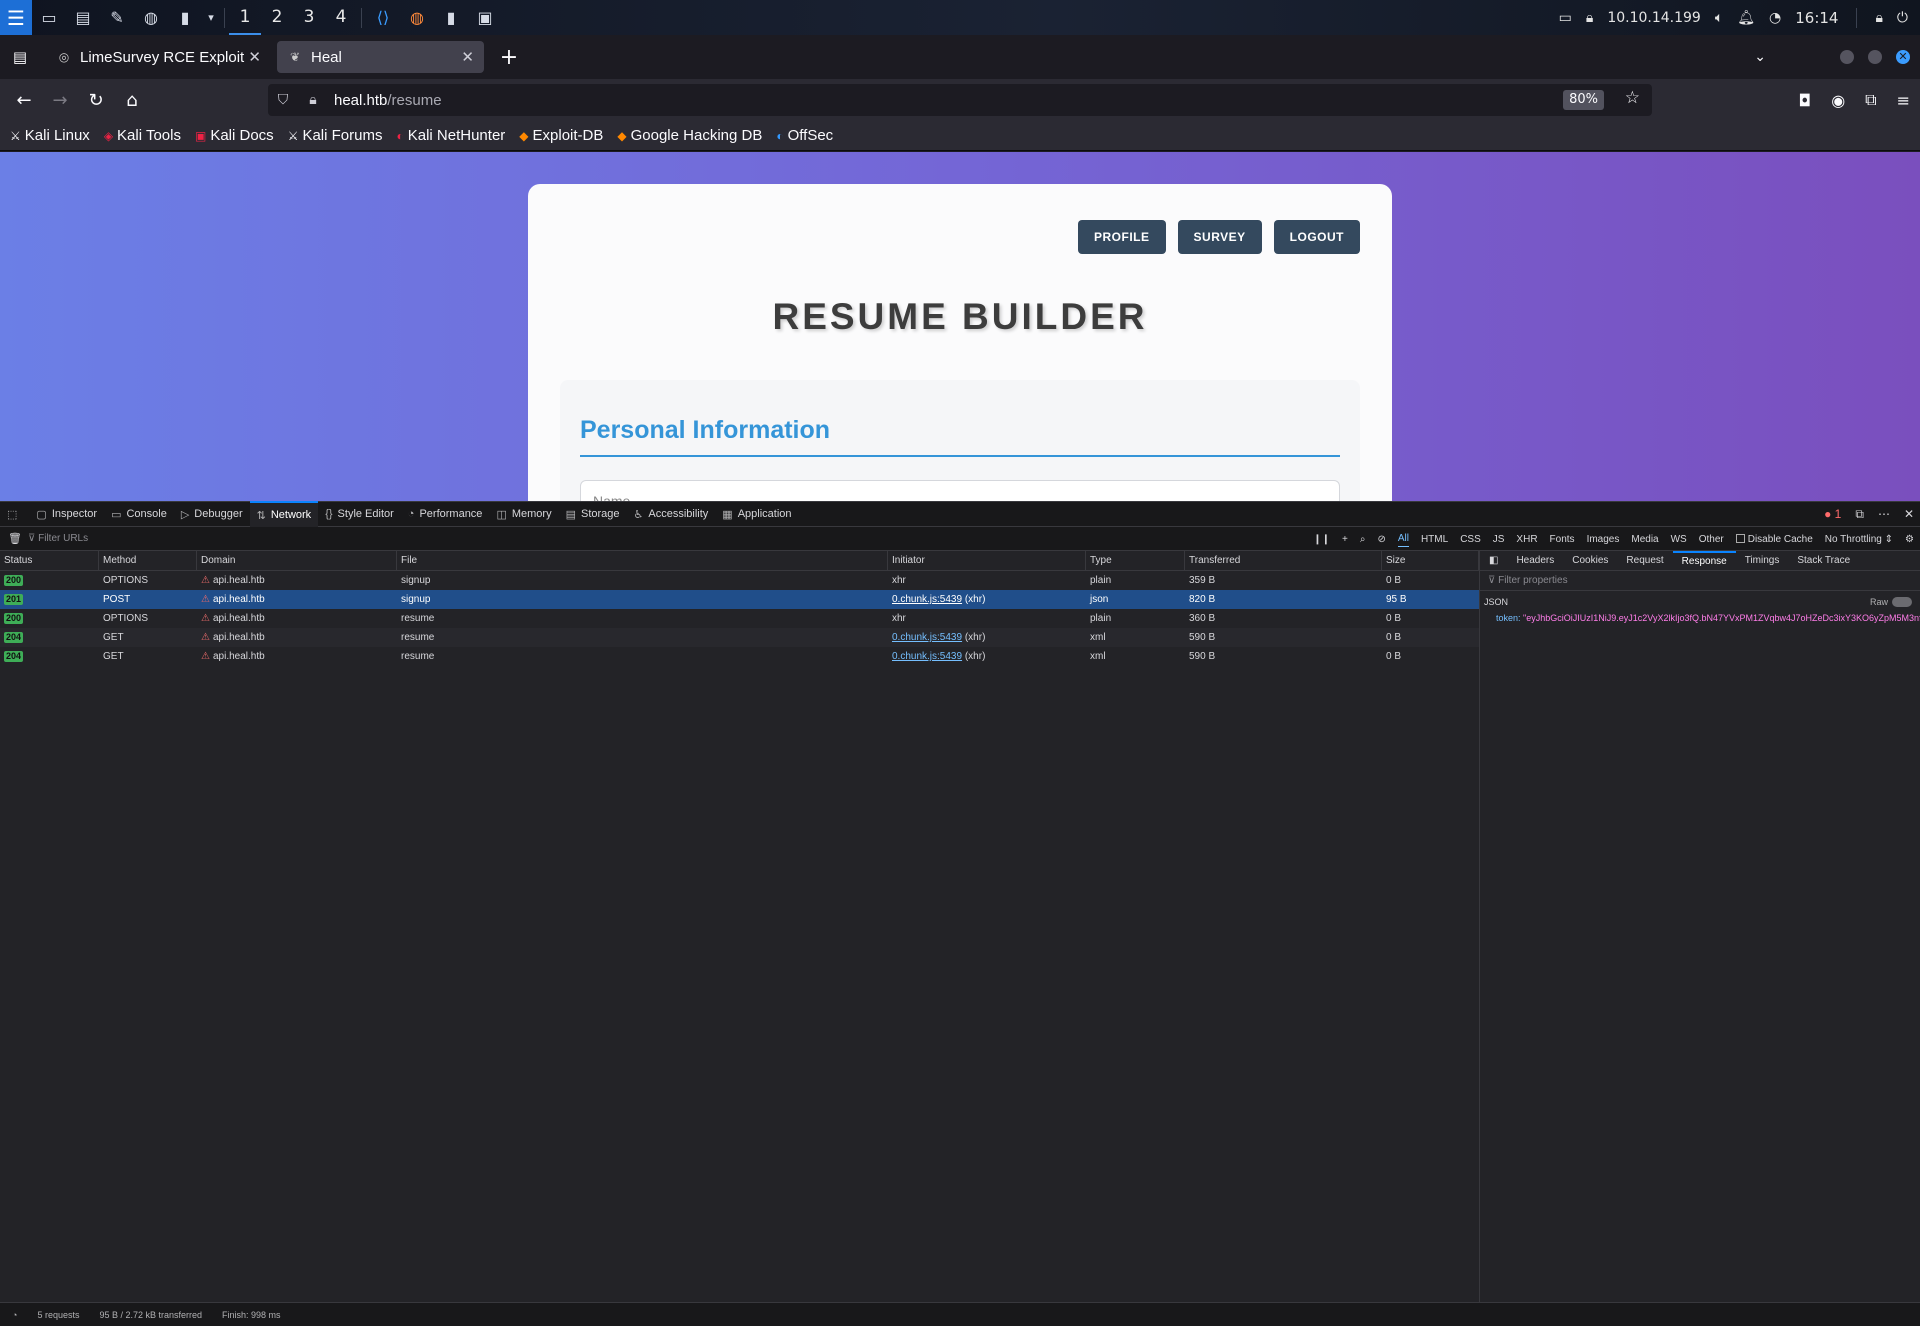  What do you see at coordinates (1219, 237) in the screenshot?
I see `survey-button: SURVEY` at bounding box center [1219, 237].